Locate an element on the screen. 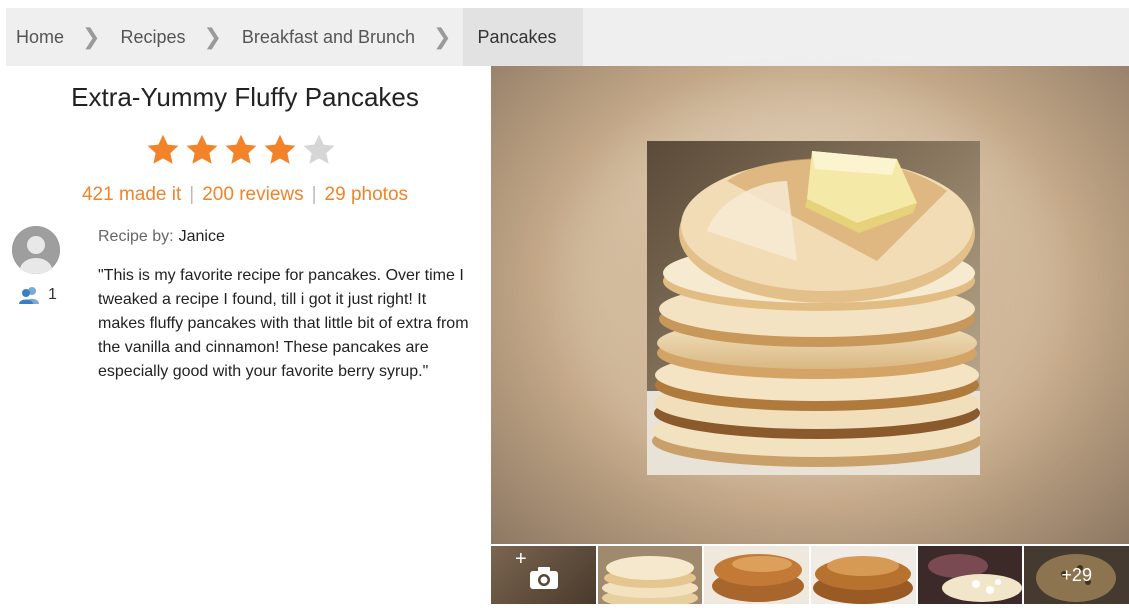  photos-link: 29 photos is located at coordinates (366, 194).